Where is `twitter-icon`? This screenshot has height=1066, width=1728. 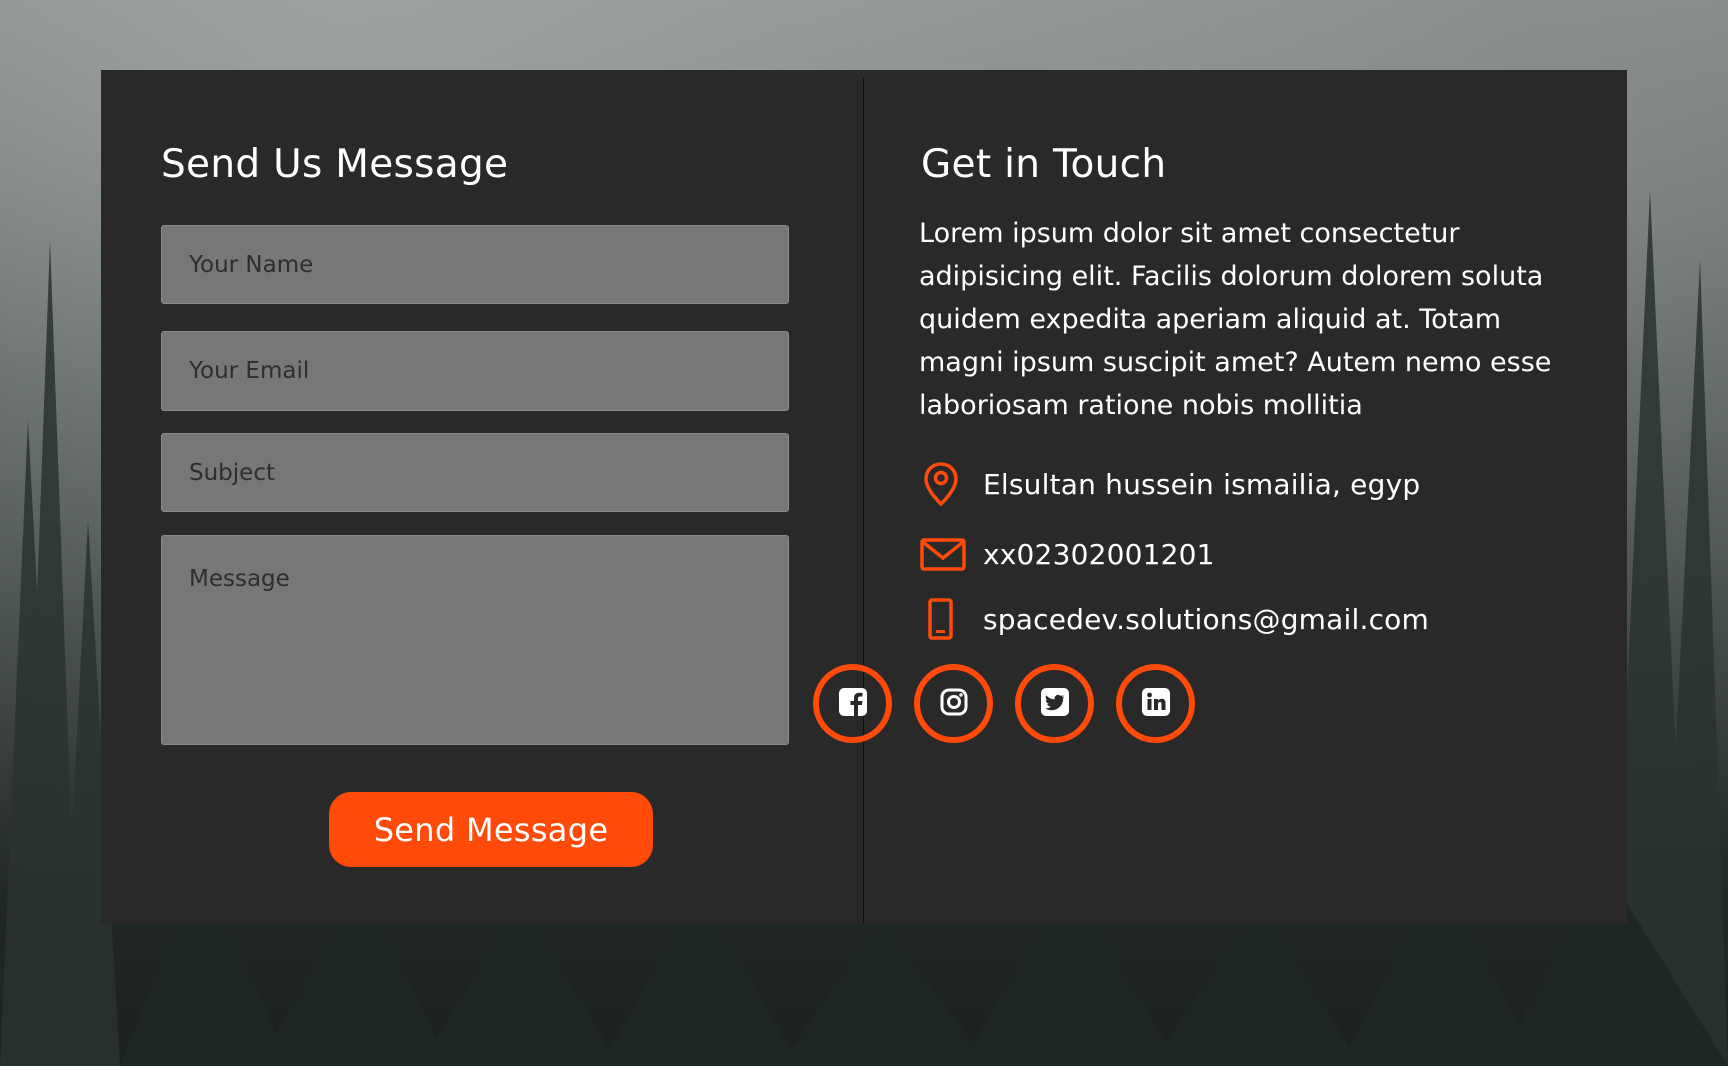
twitter-icon is located at coordinates (1055, 704).